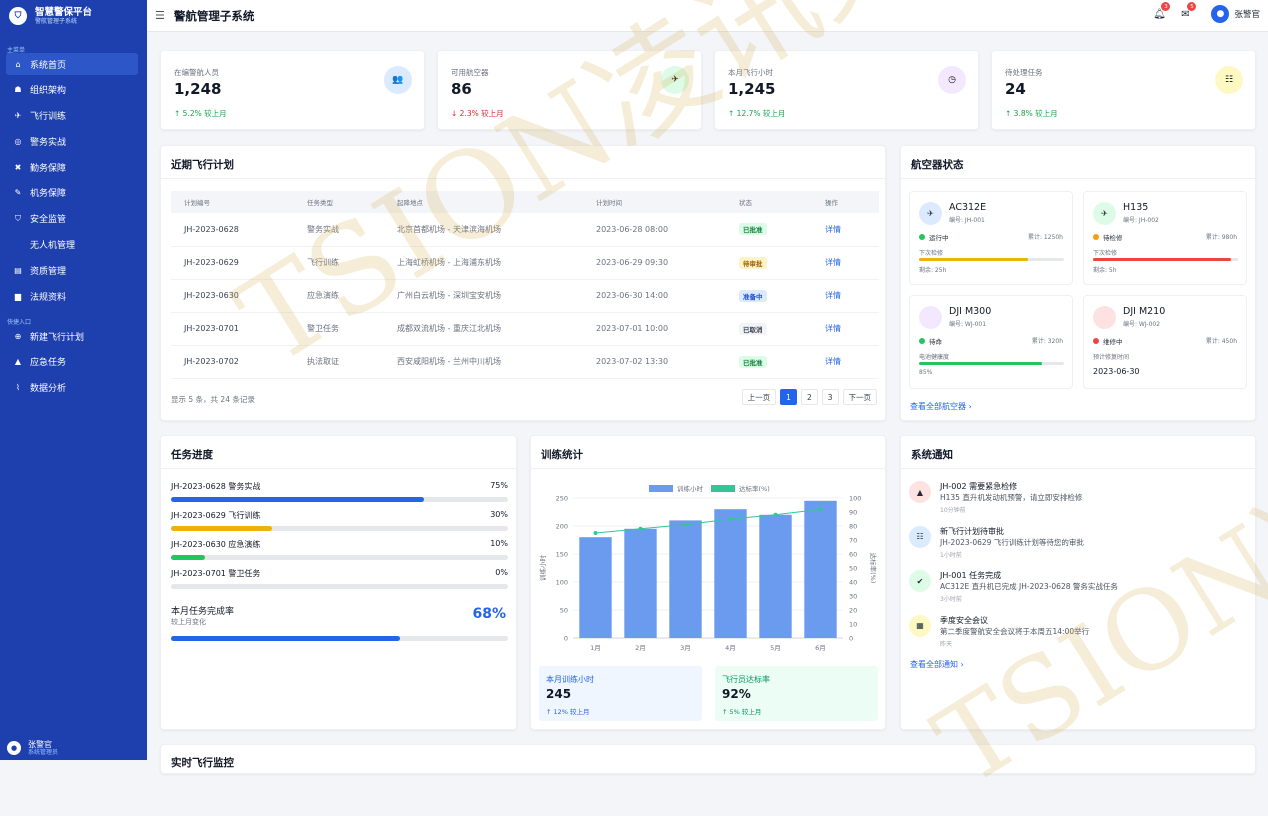 The image size is (1268, 816). What do you see at coordinates (1220, 14) in the screenshot?
I see `user-avatar: ●` at bounding box center [1220, 14].